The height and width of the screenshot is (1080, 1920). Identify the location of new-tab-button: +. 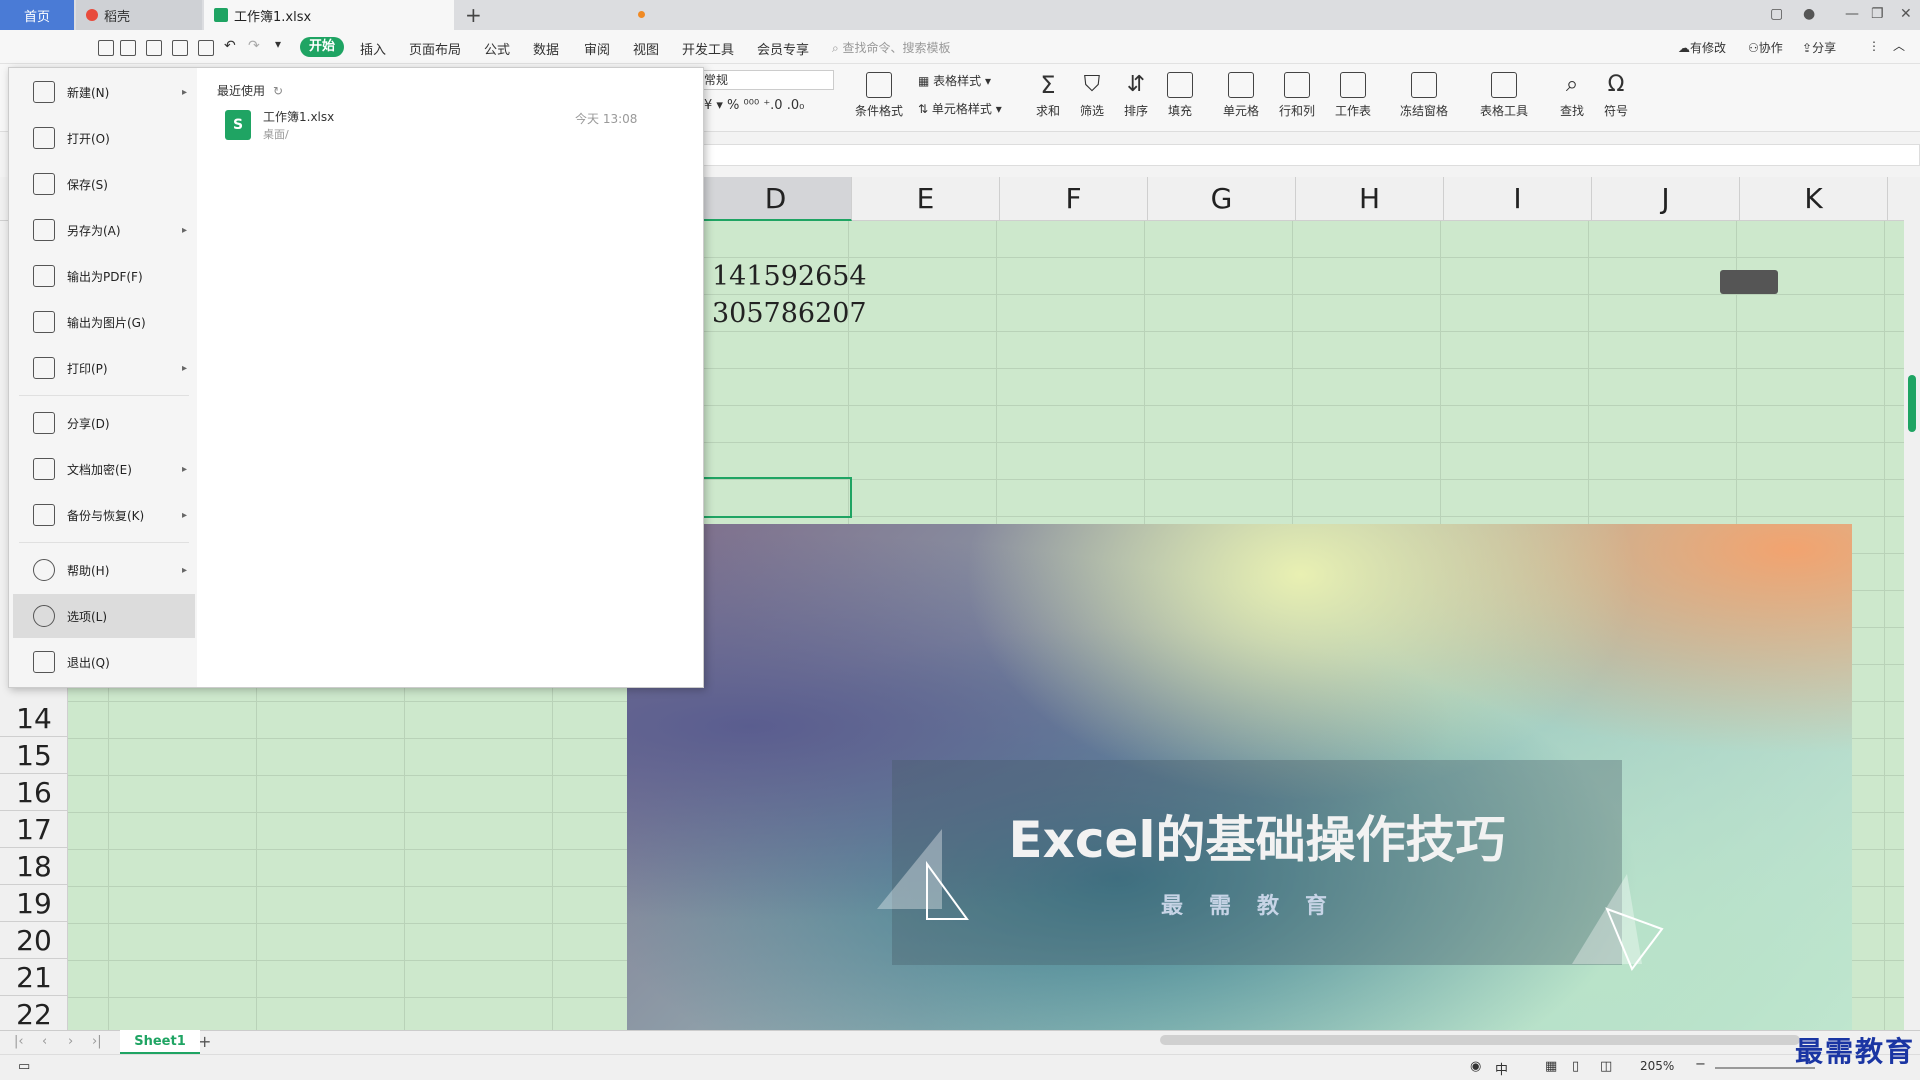
(473, 15).